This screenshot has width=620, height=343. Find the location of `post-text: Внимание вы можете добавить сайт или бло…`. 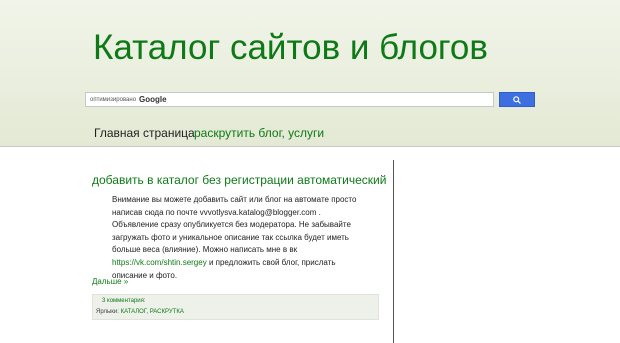

post-text: Внимание вы можете добавить сайт или бло… is located at coordinates (234, 225).